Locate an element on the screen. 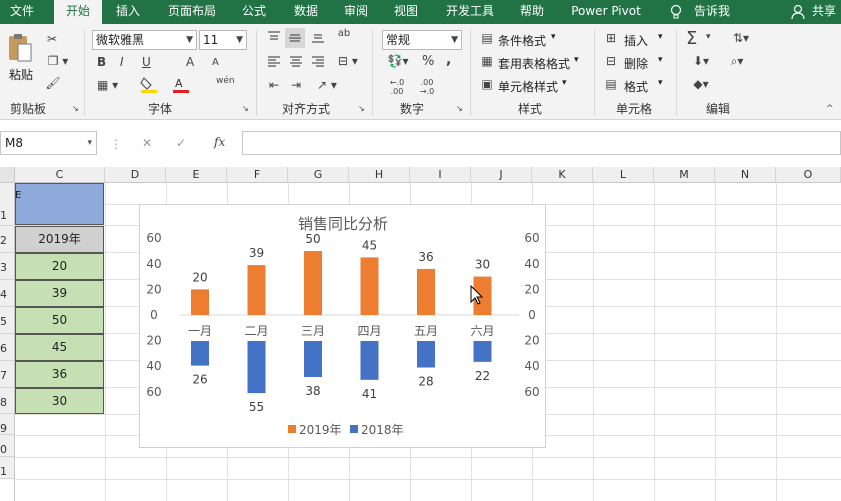  column-header-n: N is located at coordinates (745, 175).